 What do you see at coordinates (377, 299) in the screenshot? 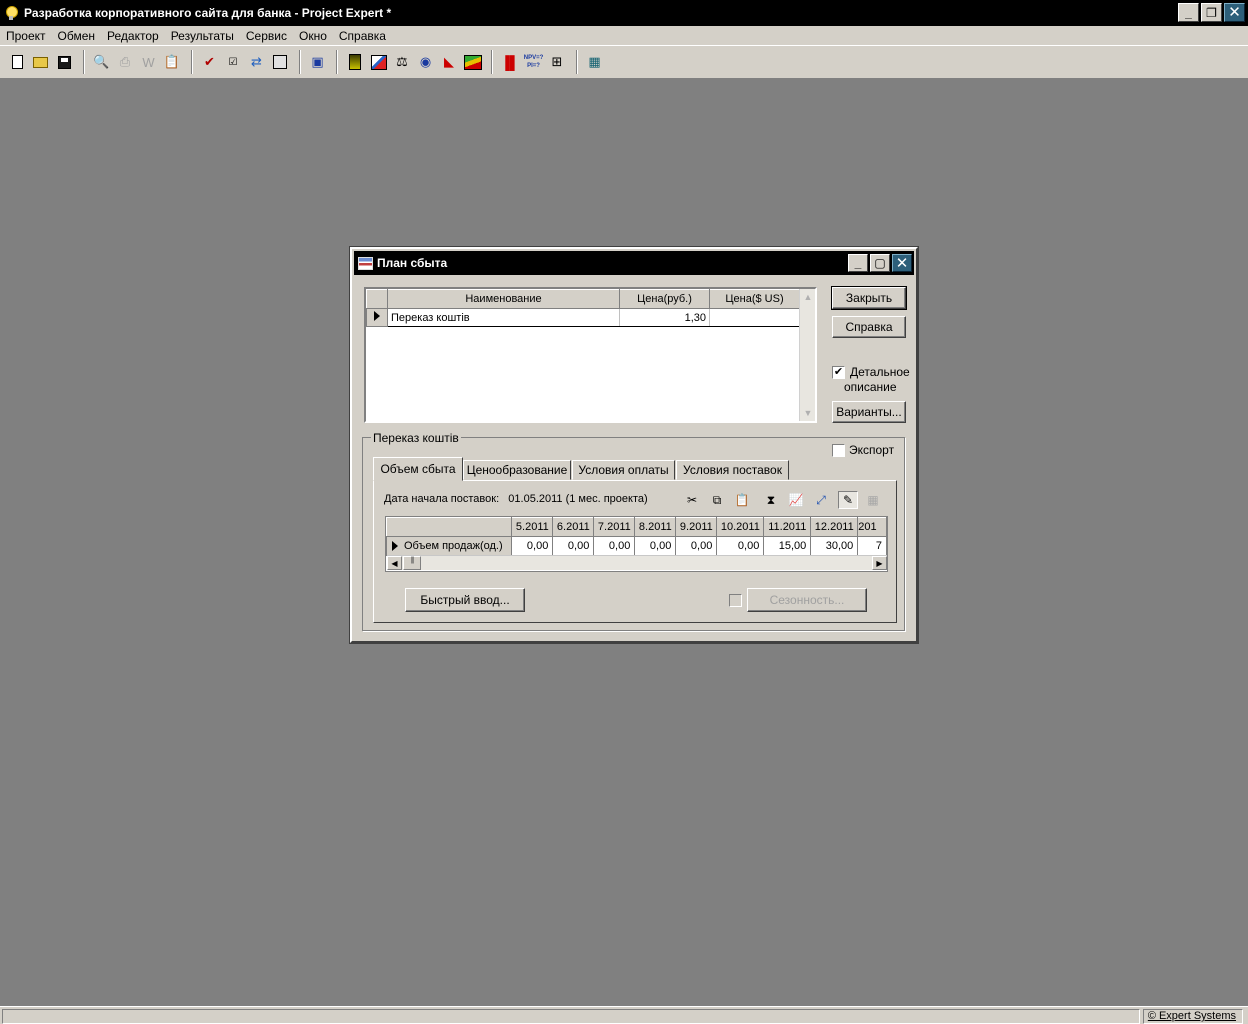
I see `grid-corner` at bounding box center [377, 299].